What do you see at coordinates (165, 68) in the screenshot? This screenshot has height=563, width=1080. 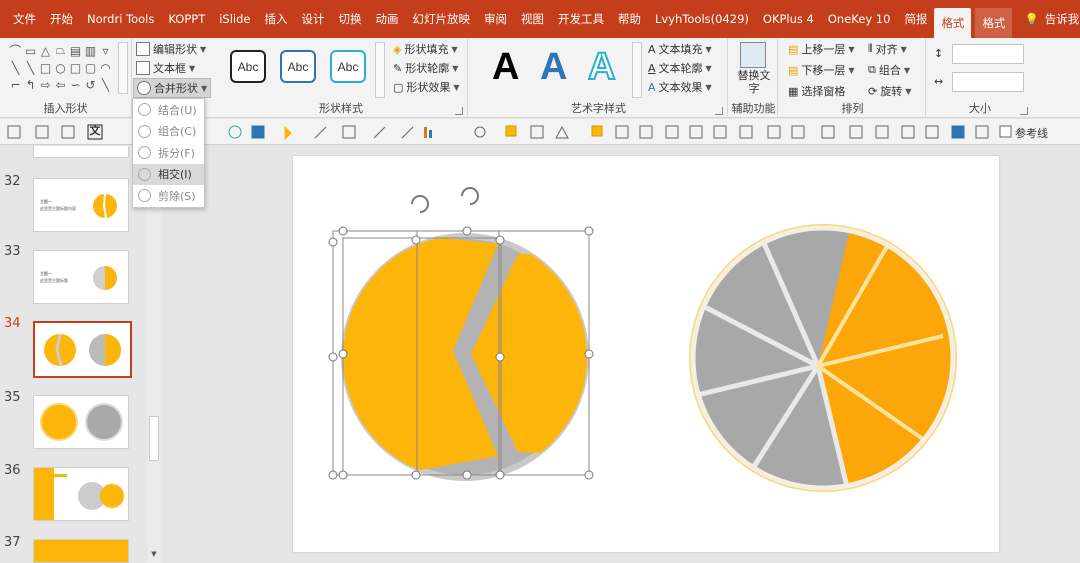 I see `text-box-button: 文本框 ▼` at bounding box center [165, 68].